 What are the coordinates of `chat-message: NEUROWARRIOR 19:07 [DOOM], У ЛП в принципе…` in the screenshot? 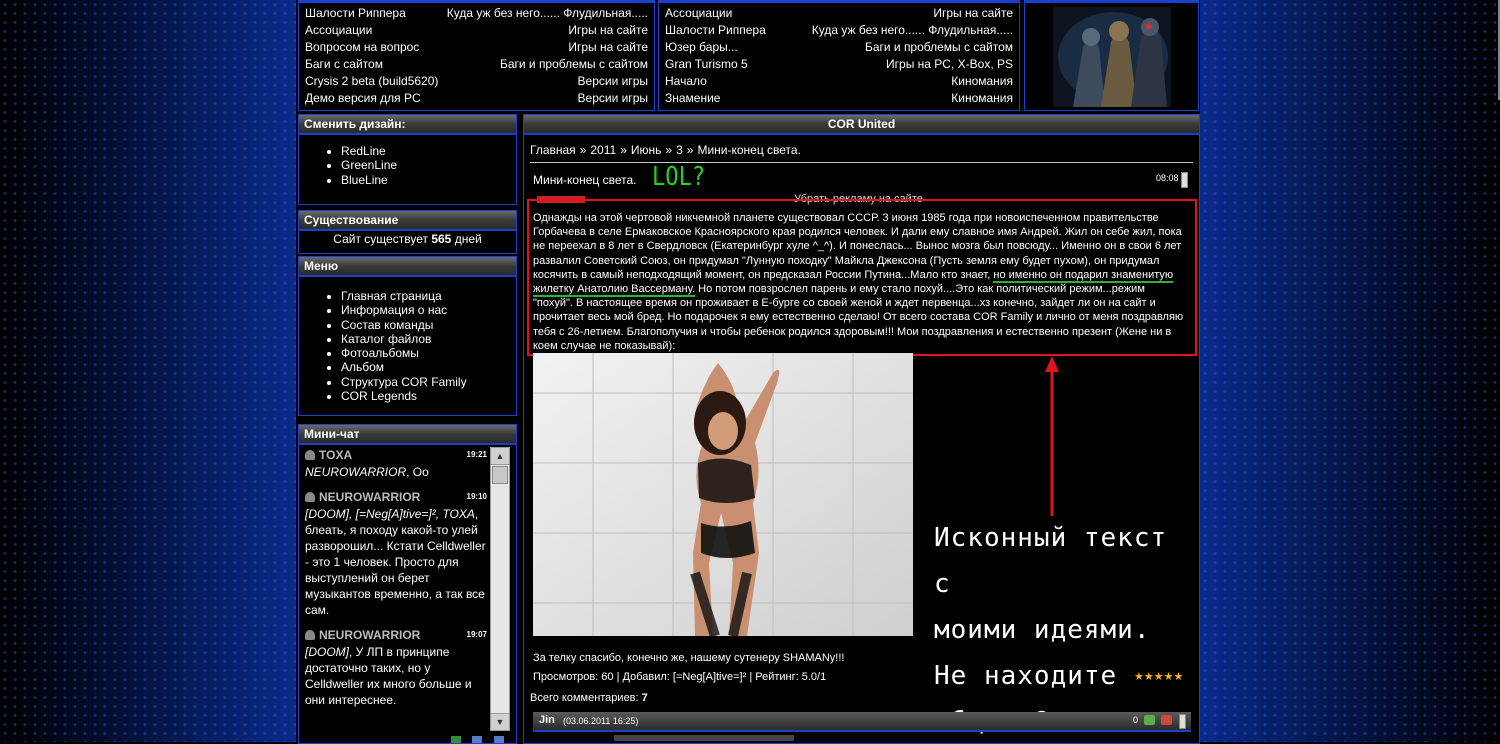 It's located at (396, 668).